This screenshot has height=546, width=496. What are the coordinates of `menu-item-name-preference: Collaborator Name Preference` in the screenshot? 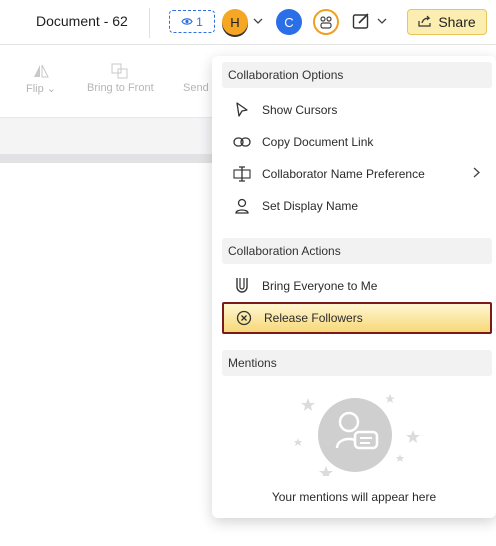 It's located at (357, 174).